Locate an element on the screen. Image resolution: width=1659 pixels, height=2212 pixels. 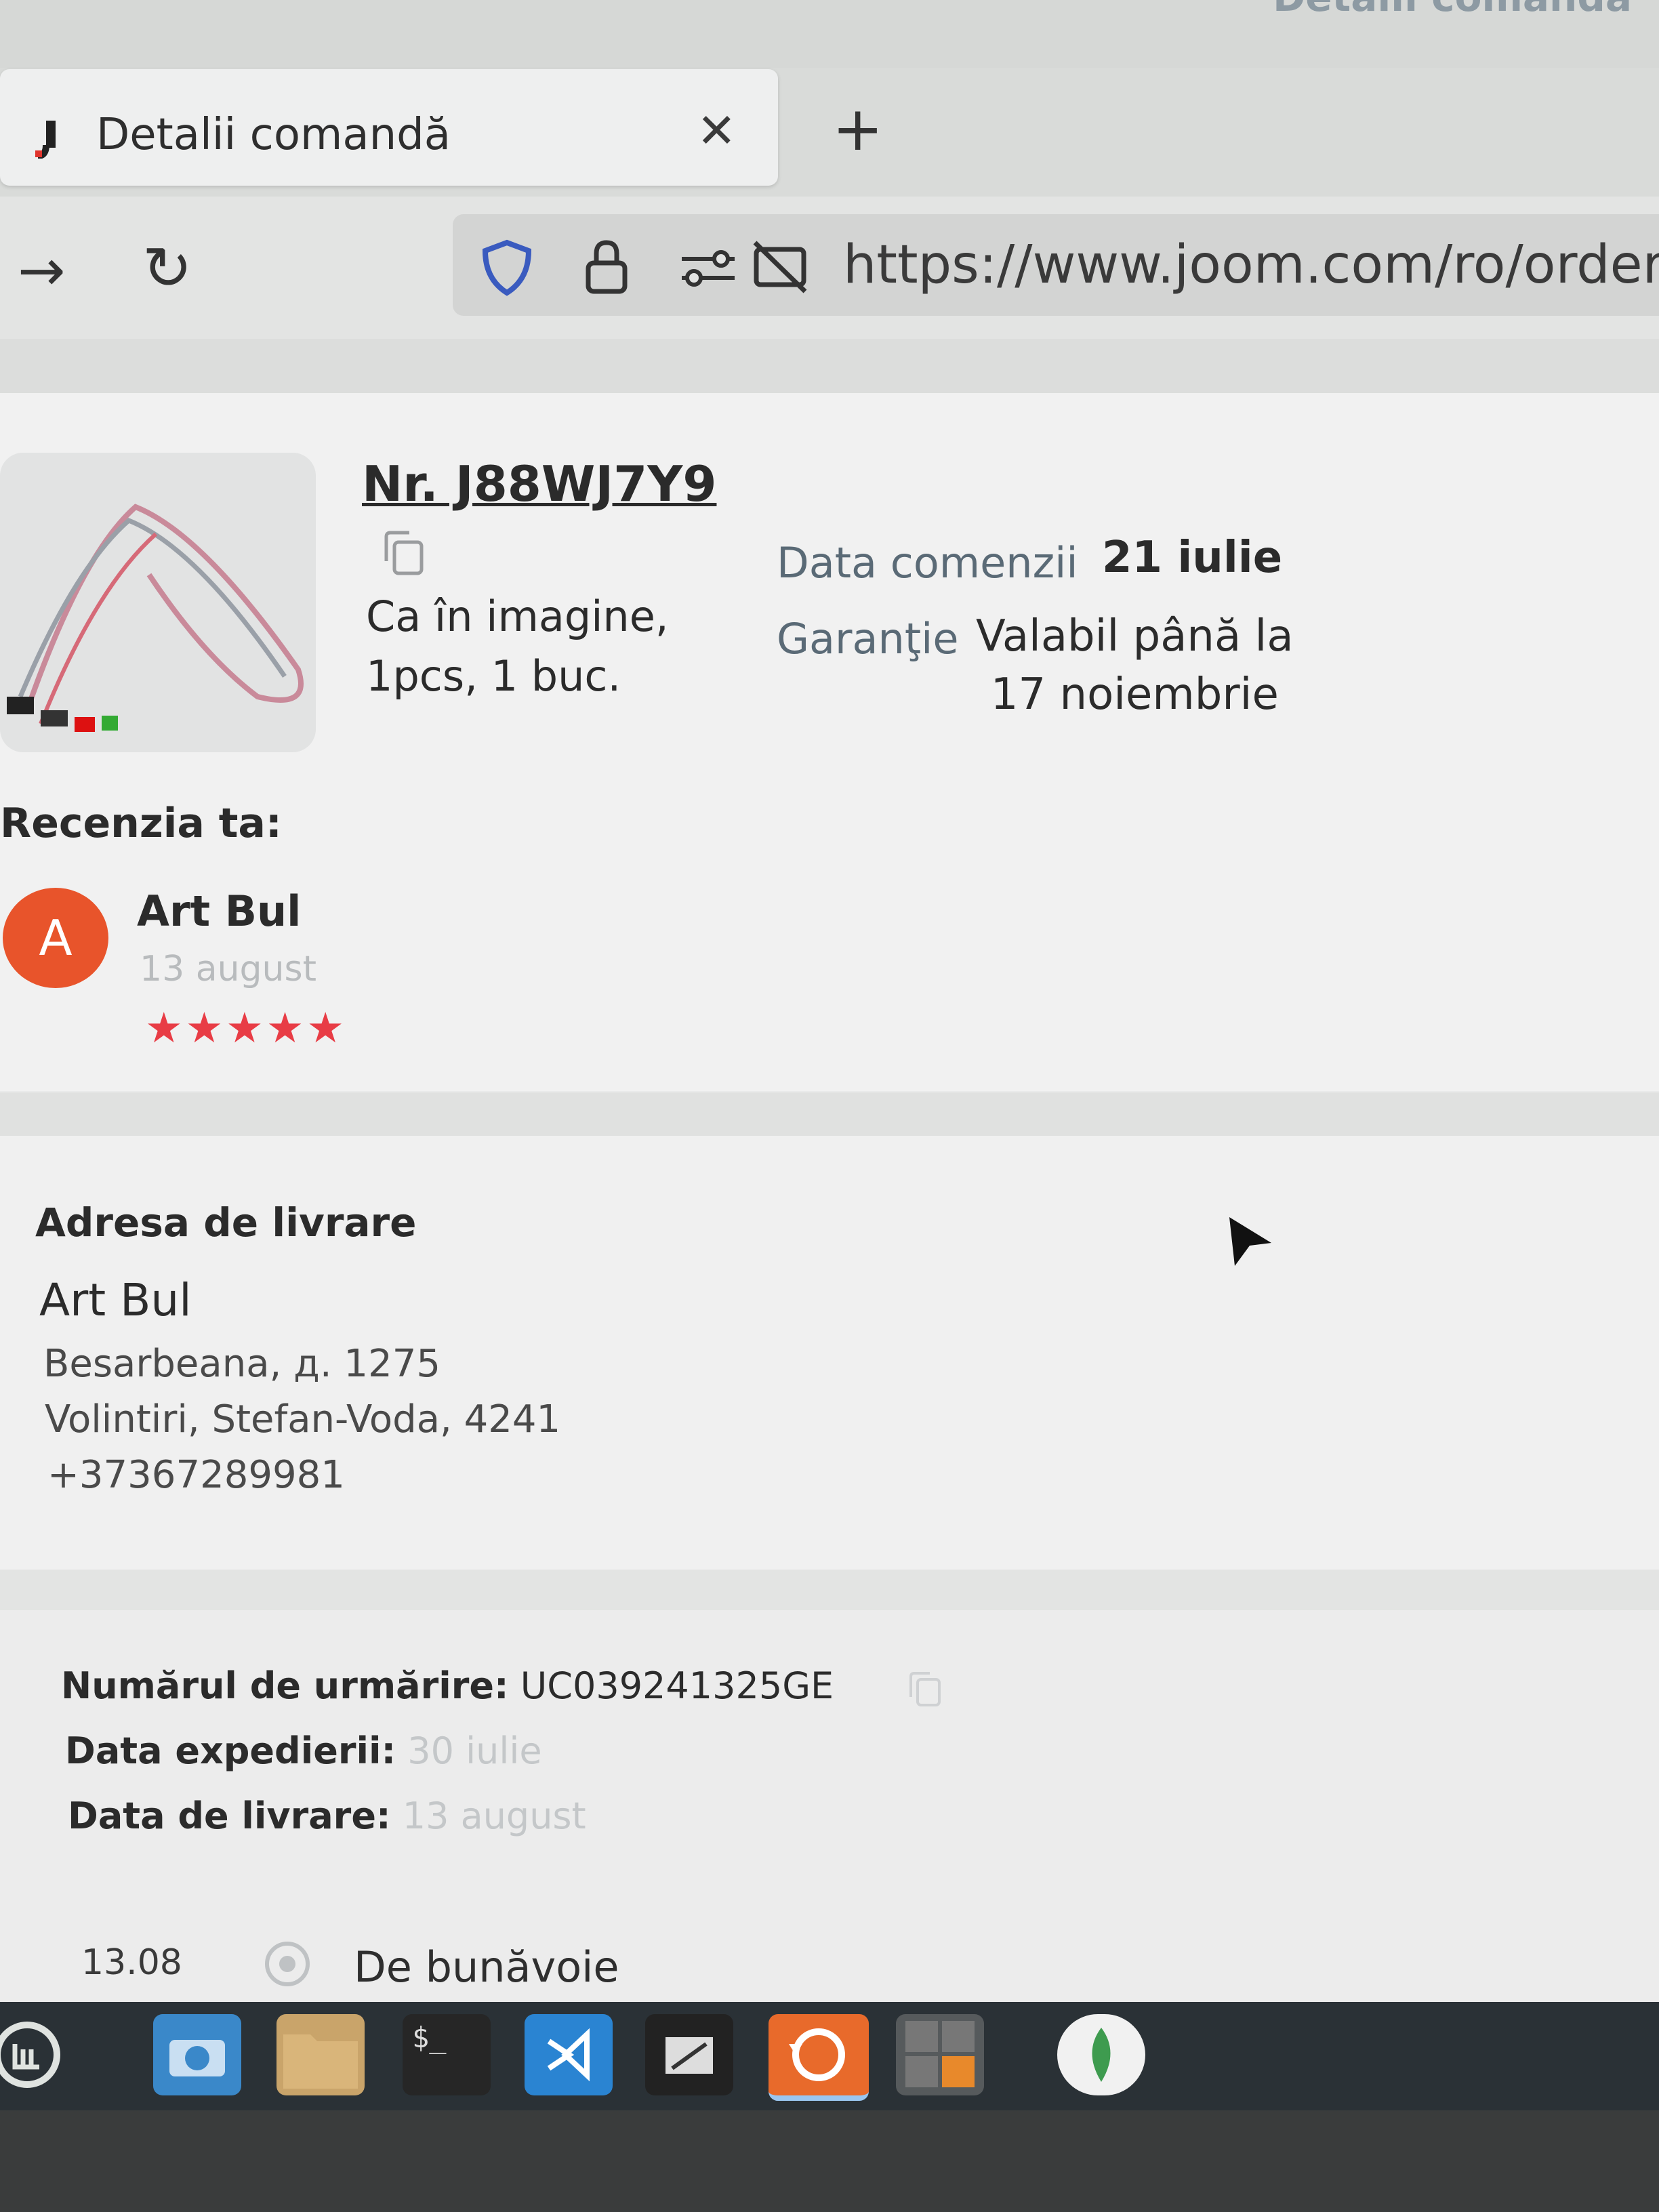
text-editor-icon is located at coordinates (689, 2054).